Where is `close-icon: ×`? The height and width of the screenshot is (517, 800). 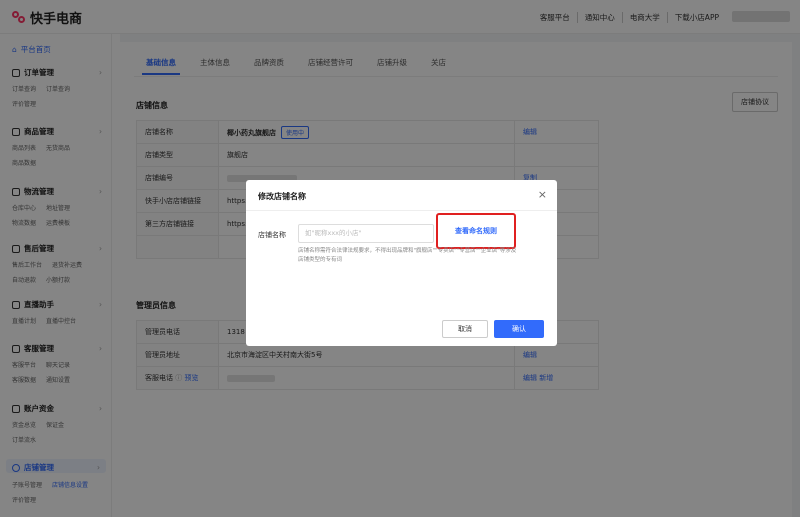
close-icon: × is located at coordinates (542, 194).